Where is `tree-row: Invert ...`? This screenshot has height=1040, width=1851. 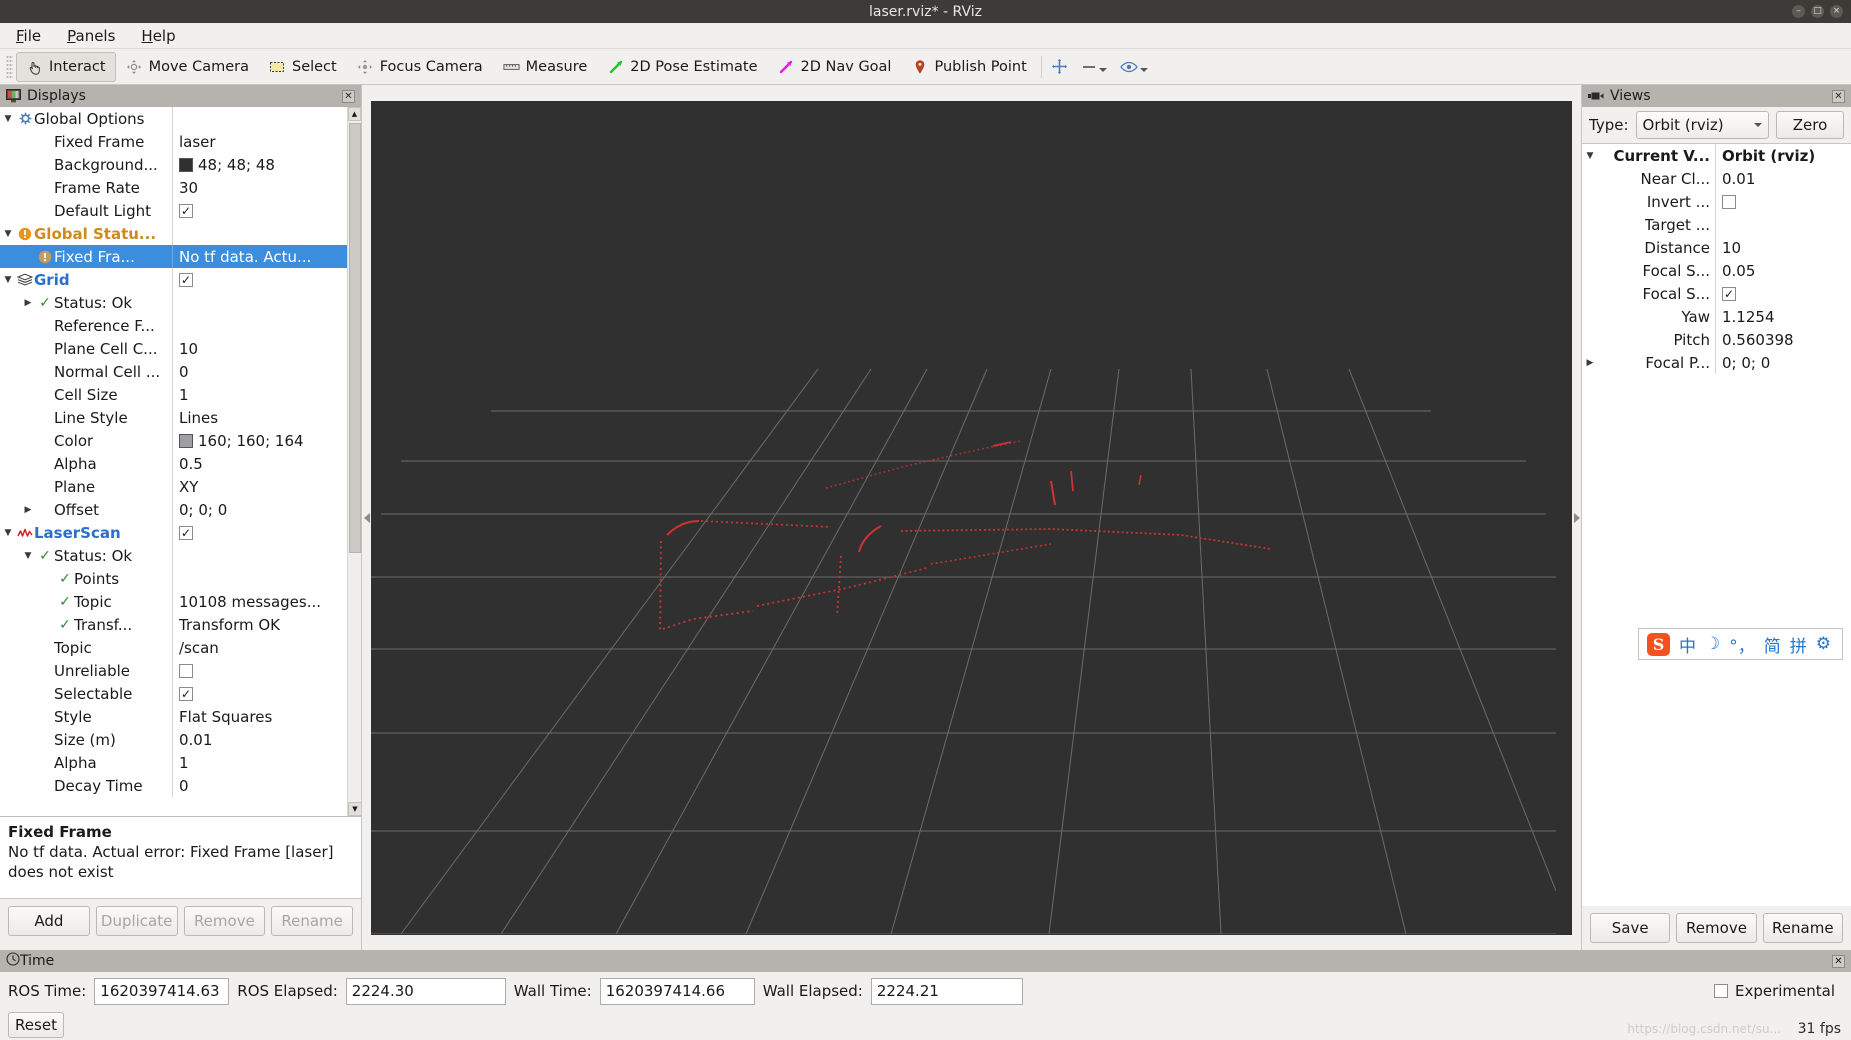 tree-row: Invert ... is located at coordinates (1716, 201).